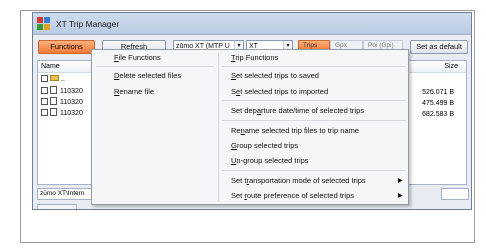  What do you see at coordinates (147, 76) in the screenshot?
I see `menu-item-delete-selected-files: Delete selected files` at bounding box center [147, 76].